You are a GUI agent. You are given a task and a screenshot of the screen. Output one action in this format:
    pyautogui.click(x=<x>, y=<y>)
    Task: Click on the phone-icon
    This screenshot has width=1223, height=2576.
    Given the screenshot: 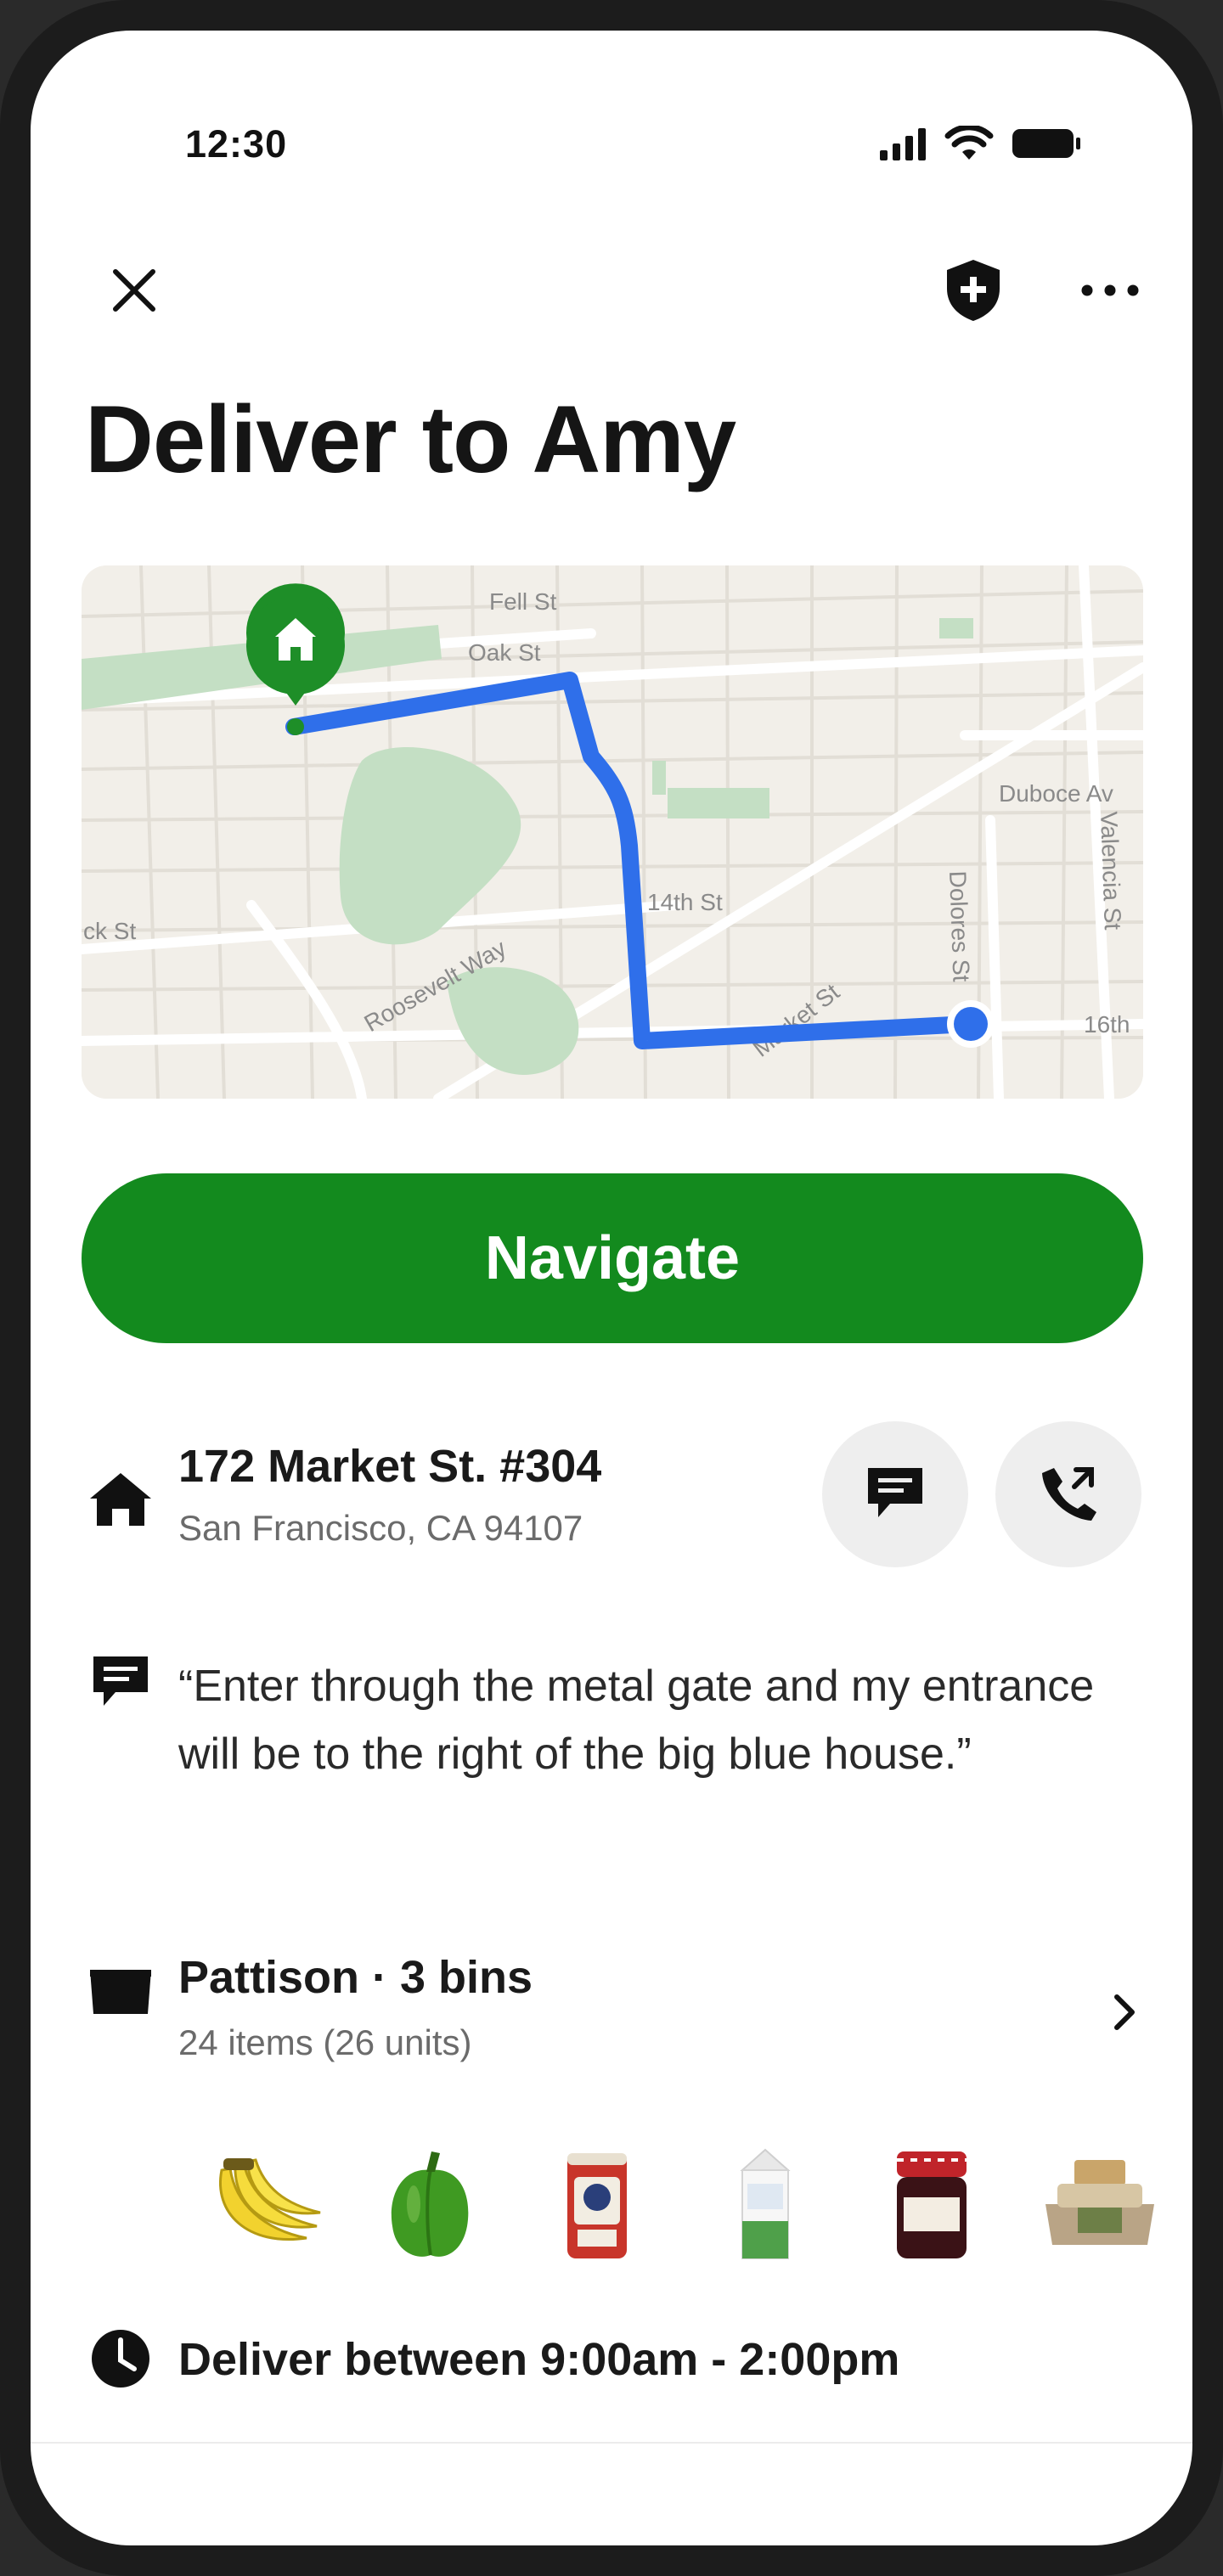 What is the action you would take?
    pyautogui.click(x=1068, y=1495)
    